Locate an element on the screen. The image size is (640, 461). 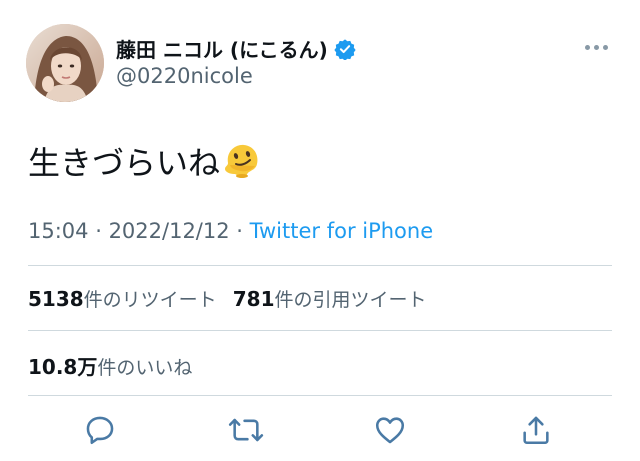
melting-face-emoji is located at coordinates (242, 161).